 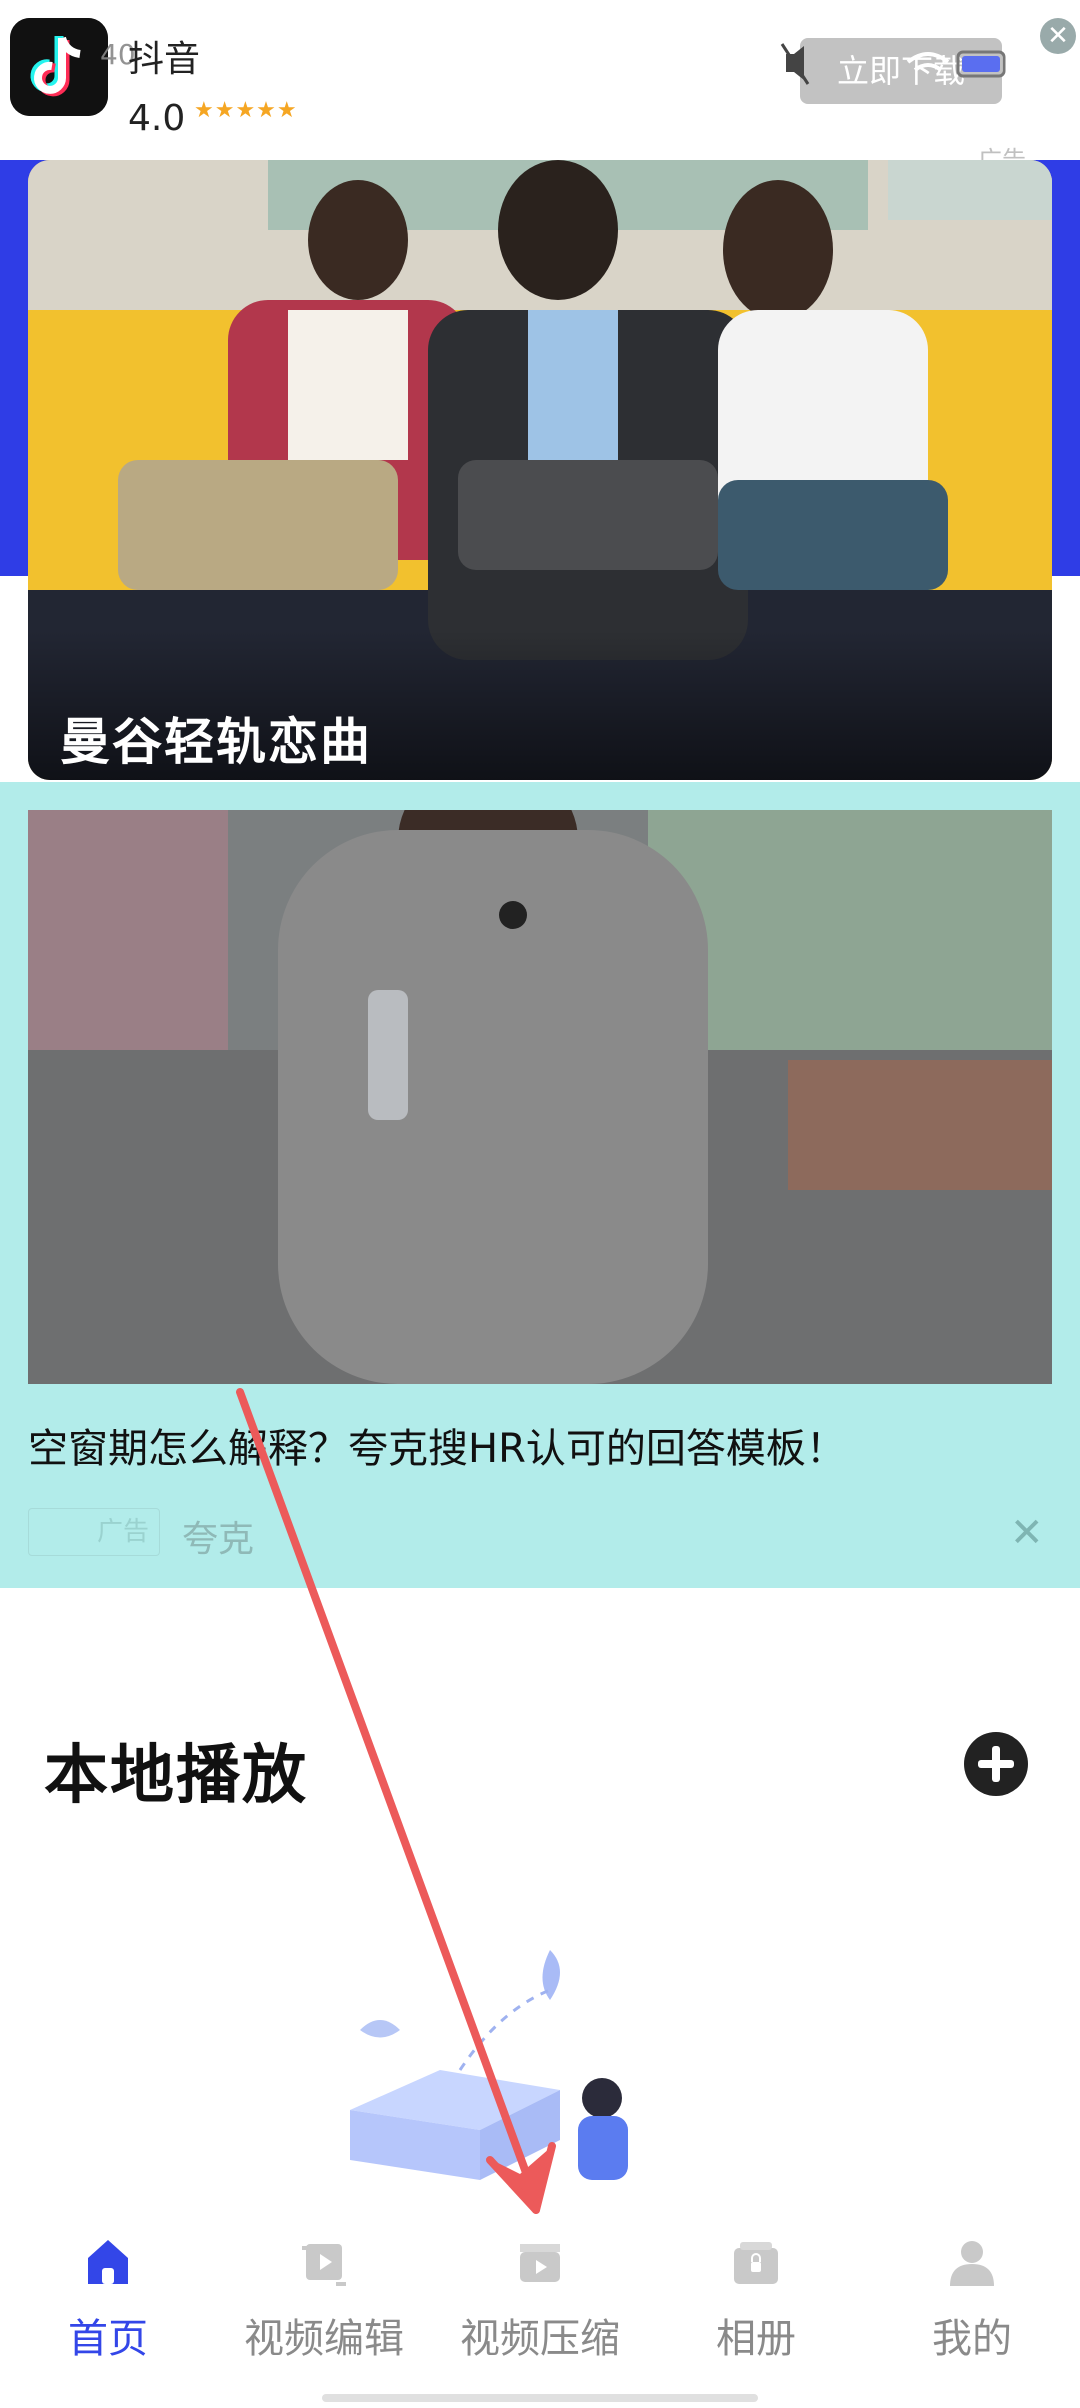 What do you see at coordinates (981, 64) in the screenshot?
I see `battery-icon` at bounding box center [981, 64].